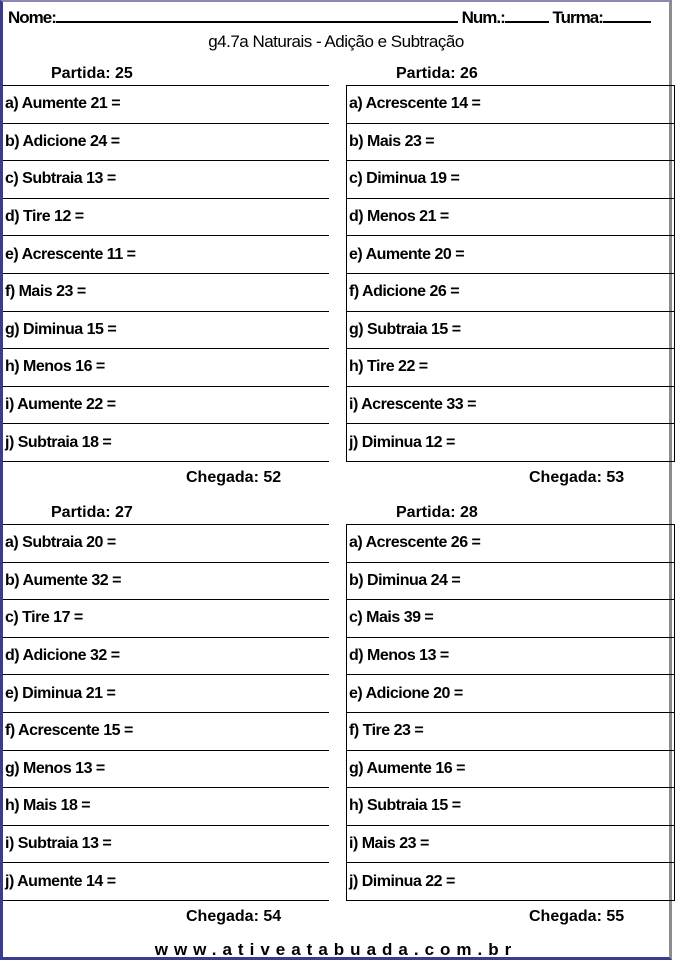 The width and height of the screenshot is (676, 964). I want to click on exercise-row: g) Aumente 16 =, so click(510, 770).